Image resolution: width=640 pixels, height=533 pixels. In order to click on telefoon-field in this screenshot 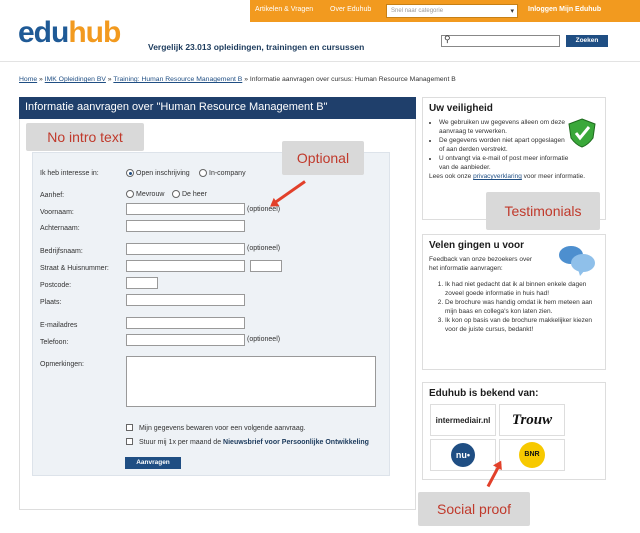, I will do `click(185, 340)`.